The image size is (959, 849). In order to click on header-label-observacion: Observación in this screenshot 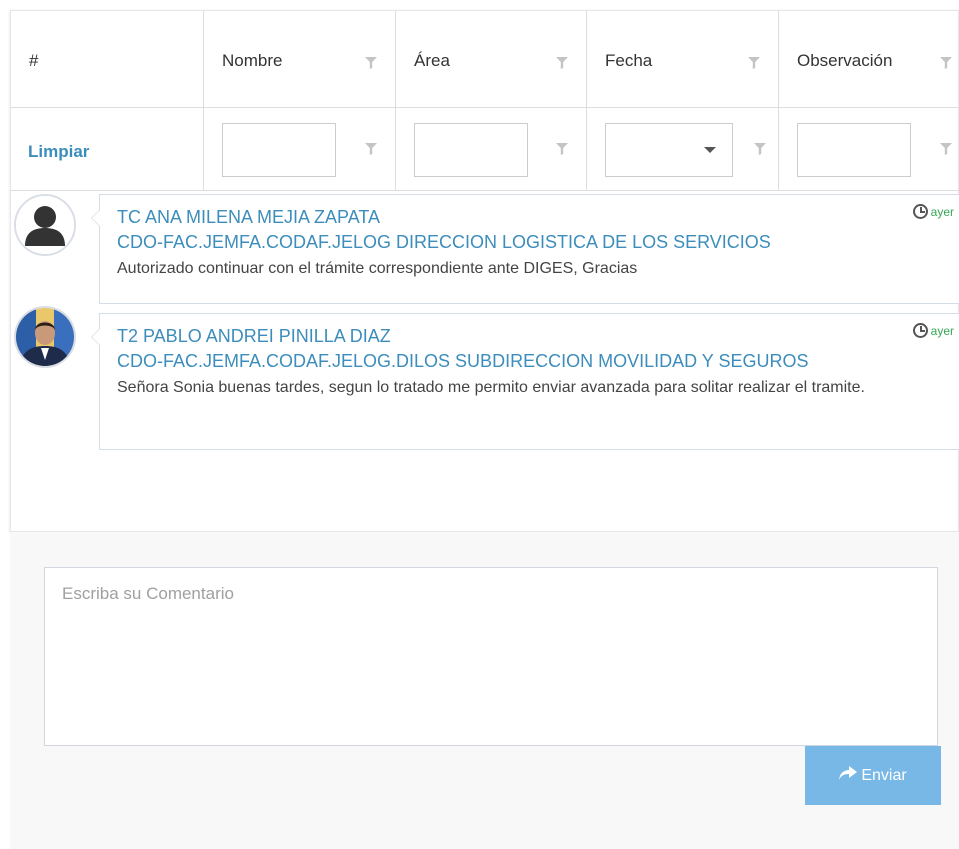, I will do `click(845, 60)`.